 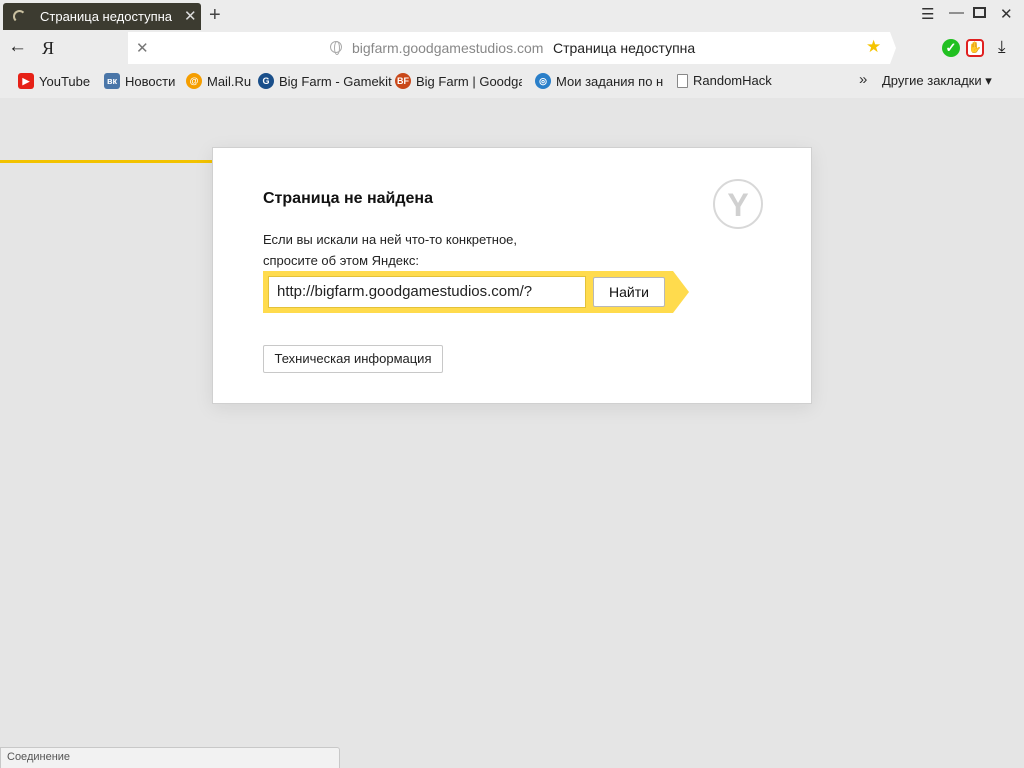 I want to click on bookmark-label: Mail.Ru, so click(x=229, y=81).